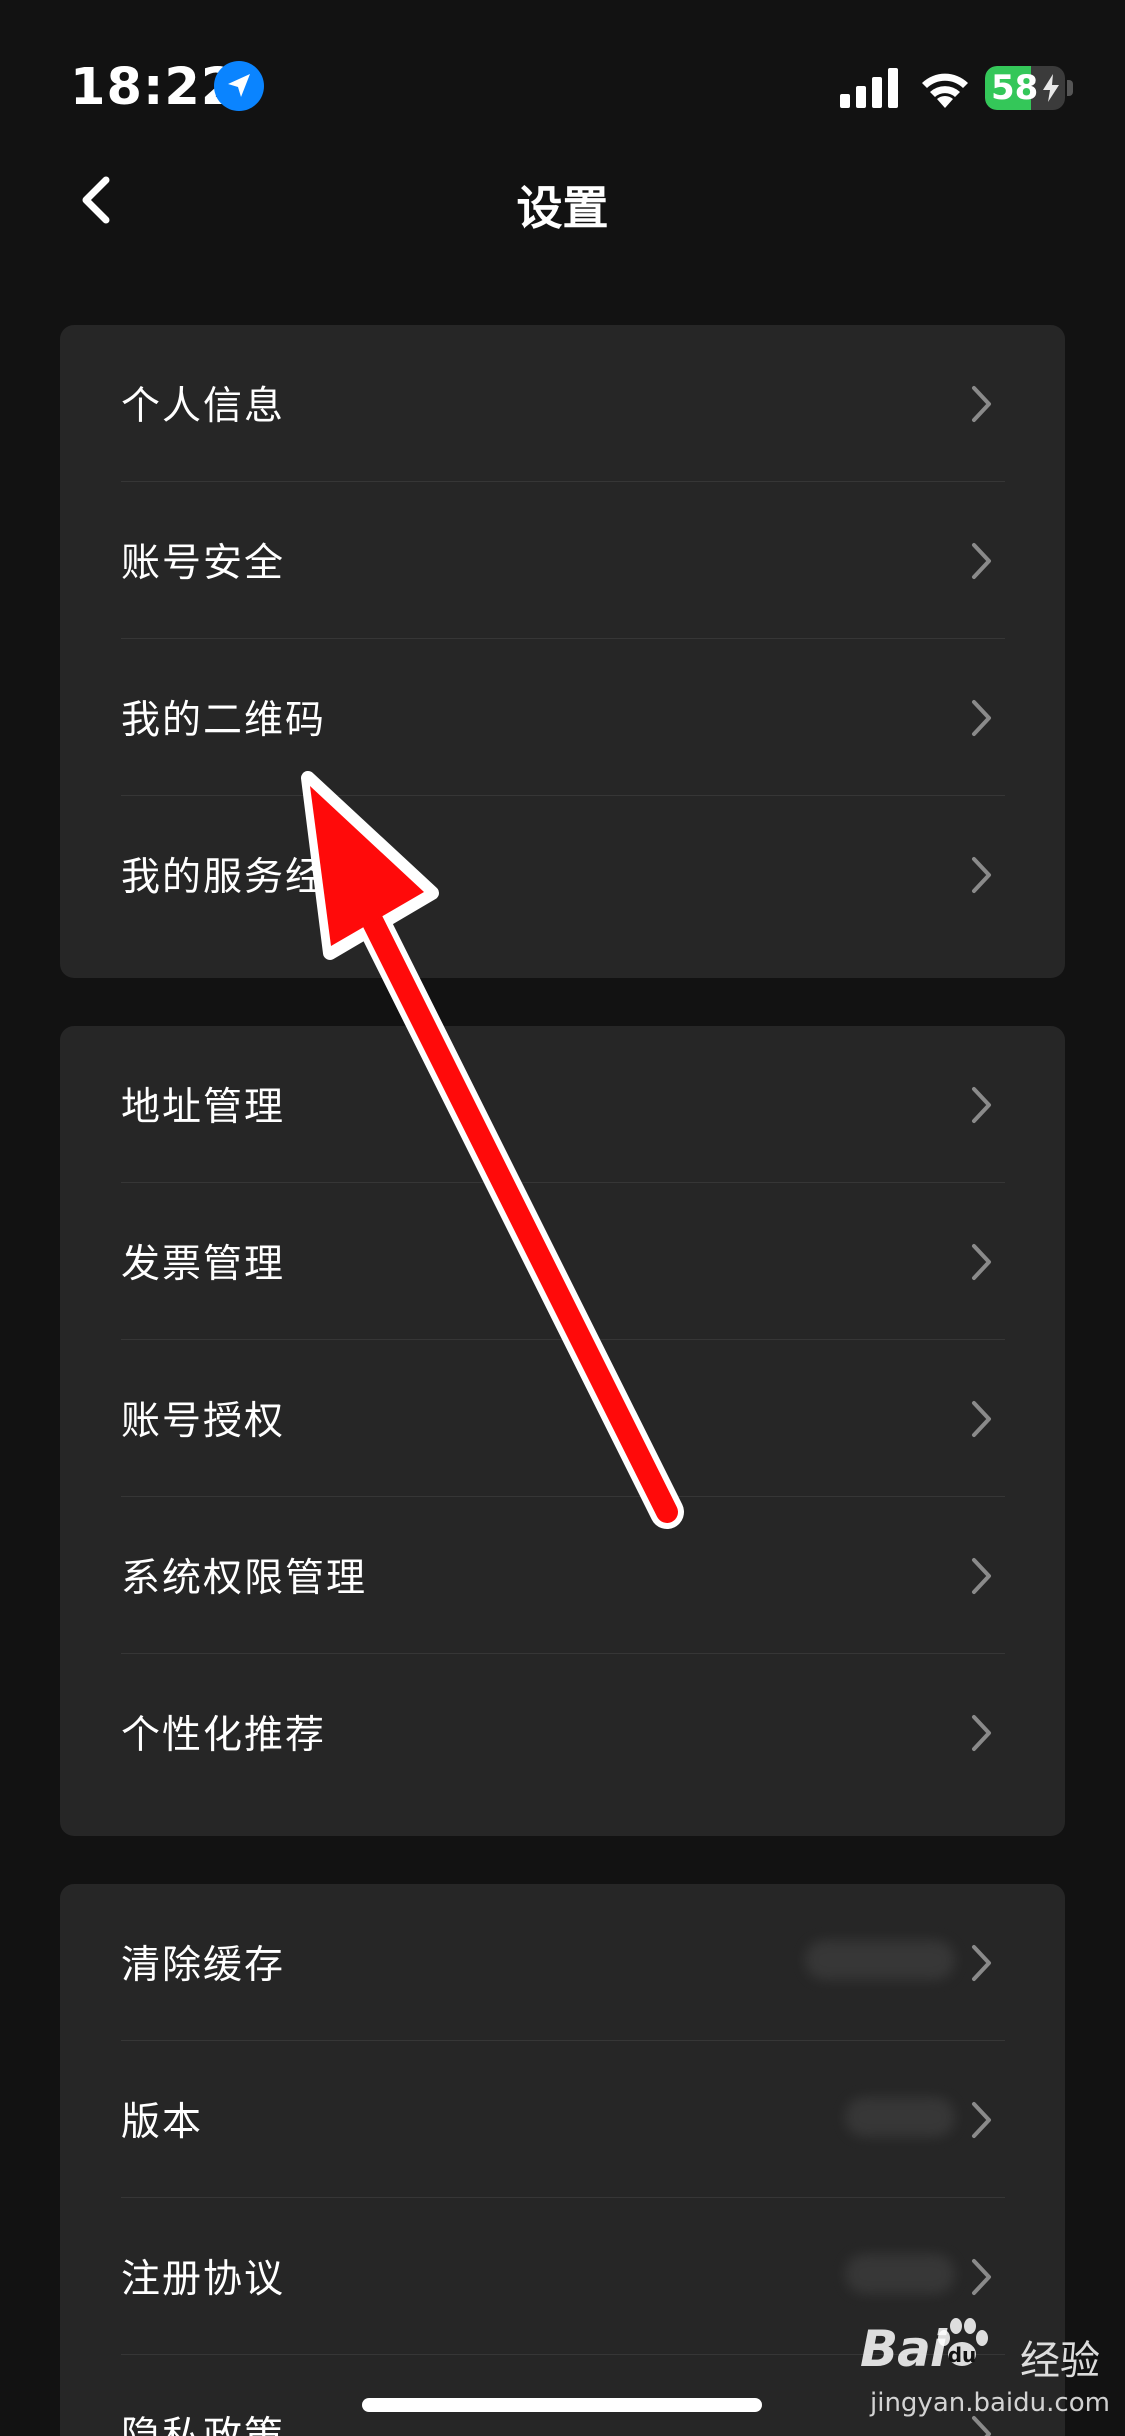  What do you see at coordinates (203, 2420) in the screenshot?
I see `row-label: 隐私政策` at bounding box center [203, 2420].